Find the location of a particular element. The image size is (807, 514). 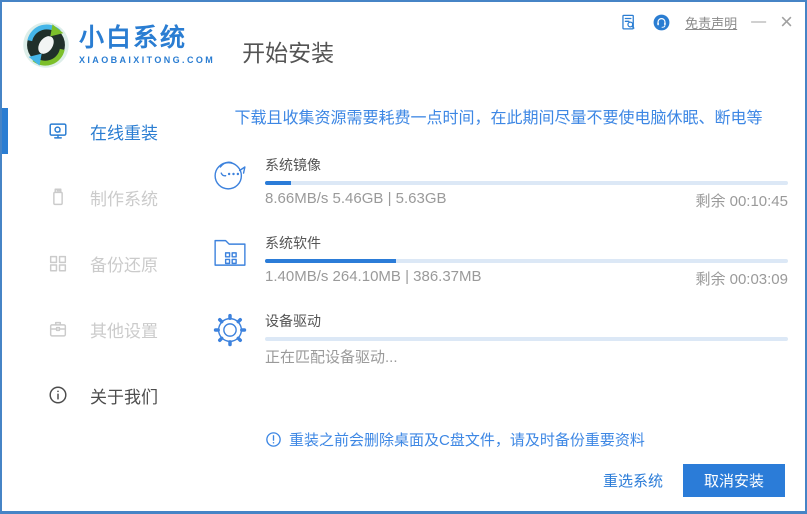

cancel-install-button: 取消安装 is located at coordinates (733, 480).